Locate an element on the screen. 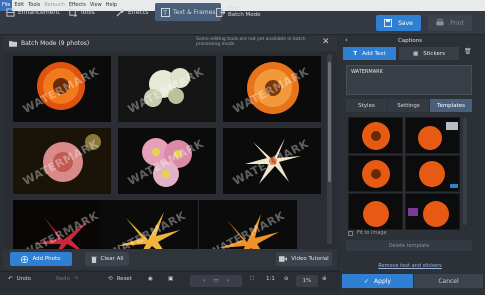 The width and height of the screenshot is (485, 295). crop-icon is located at coordinates (72, 12).